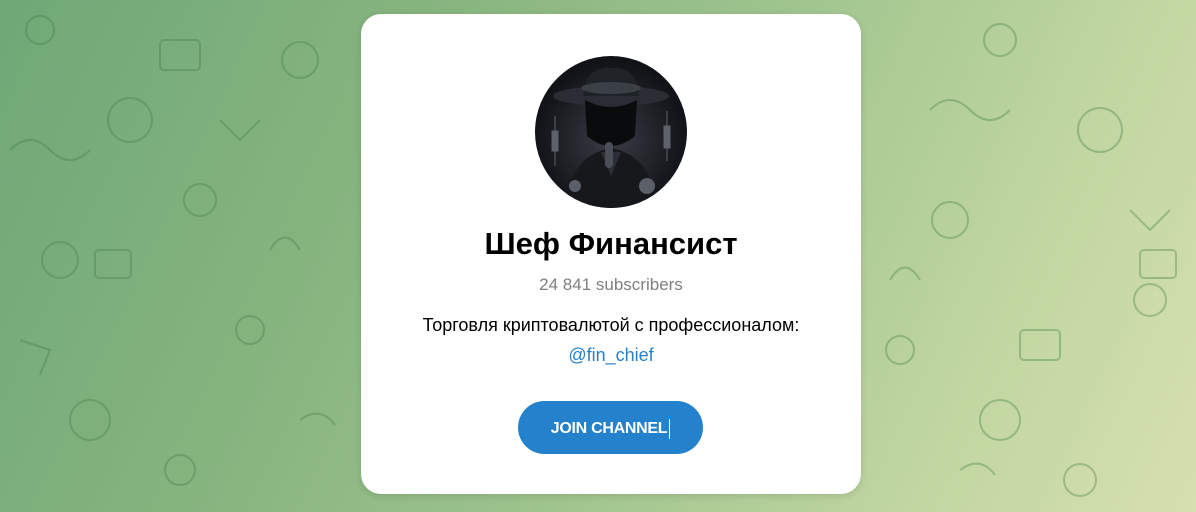 The width and height of the screenshot is (1196, 512). I want to click on channel-description: Торговля криптовалютой с профессионалом:, so click(611, 325).